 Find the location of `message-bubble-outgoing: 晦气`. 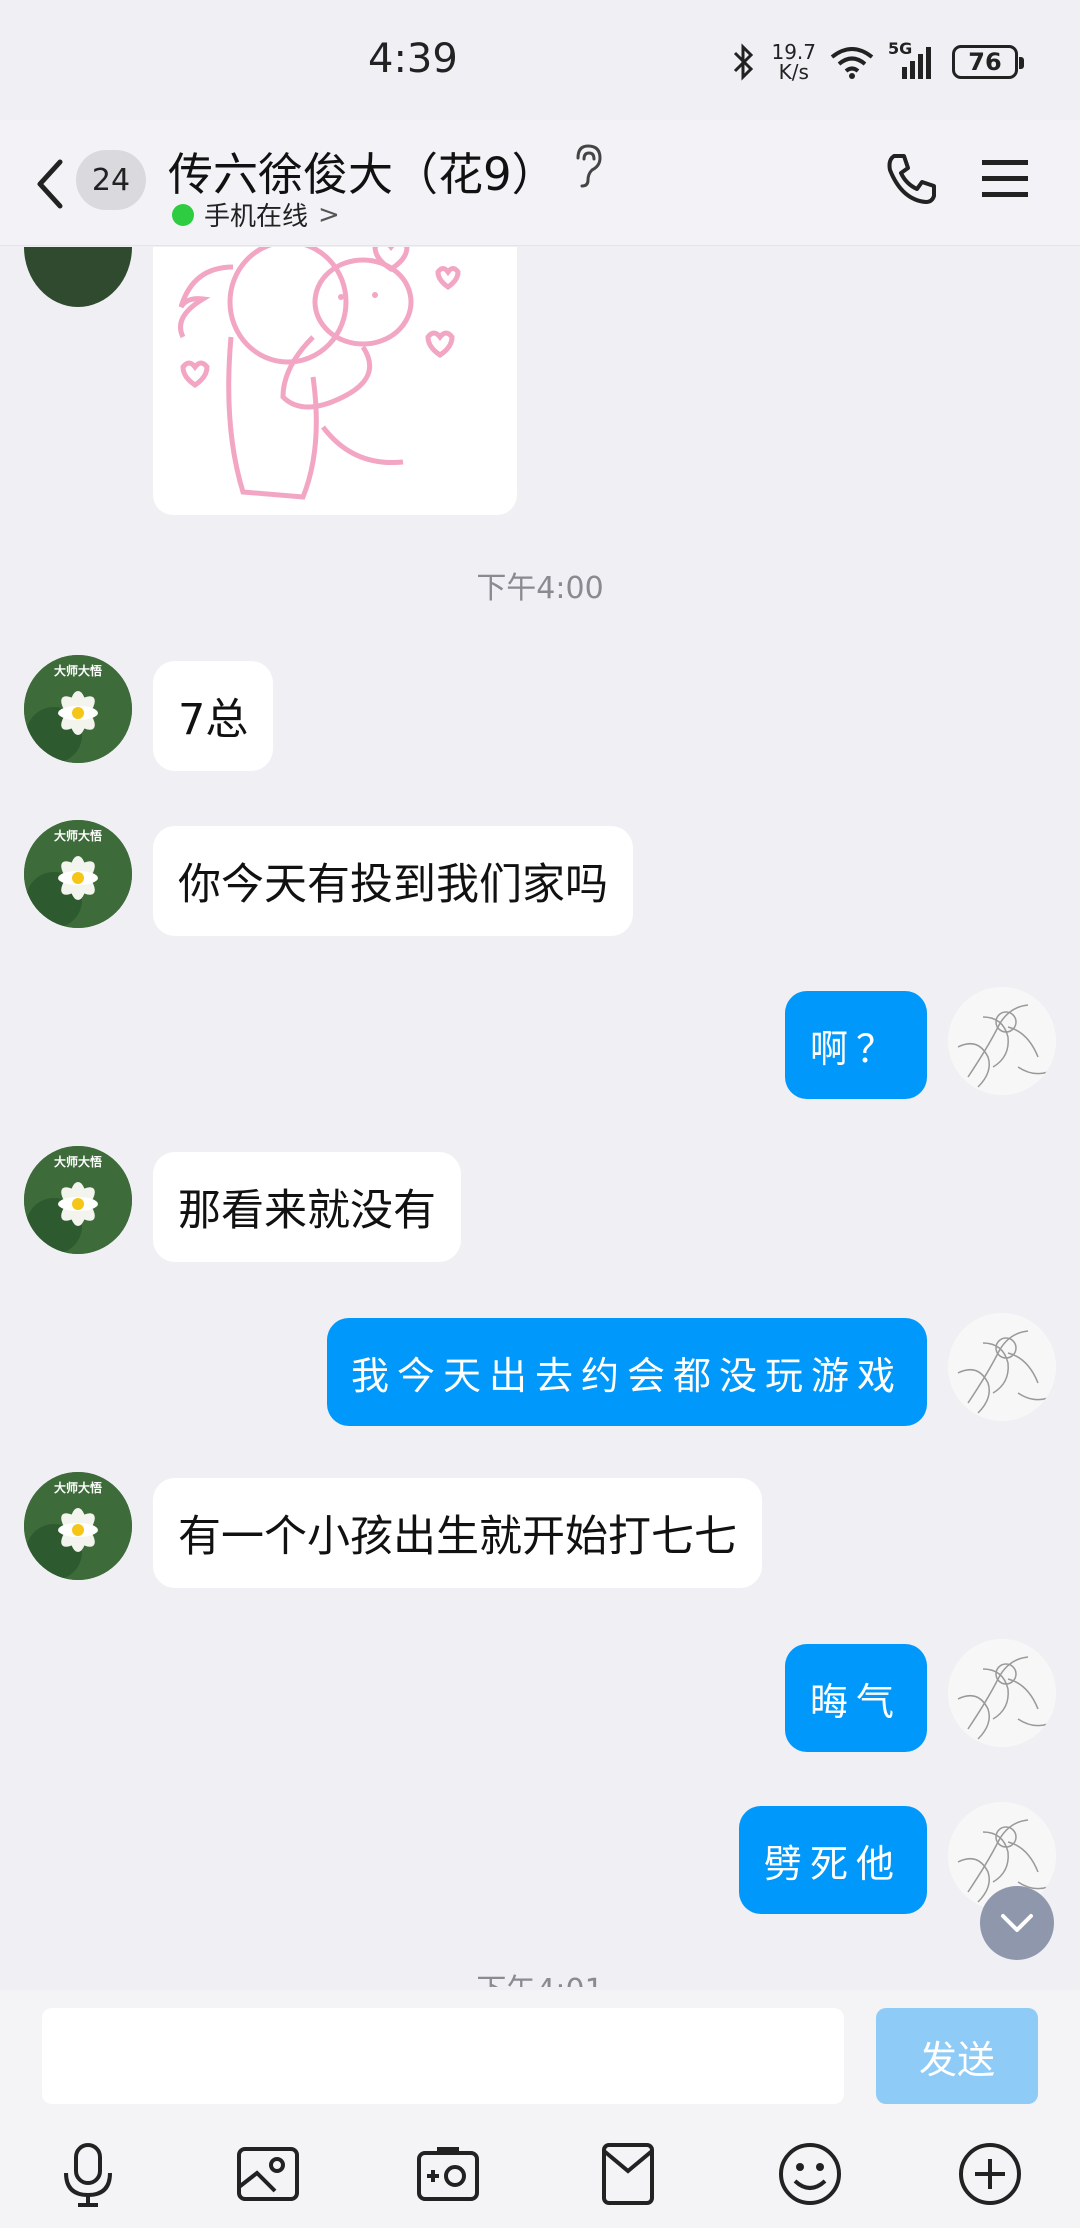

message-bubble-outgoing: 晦气 is located at coordinates (856, 1698).